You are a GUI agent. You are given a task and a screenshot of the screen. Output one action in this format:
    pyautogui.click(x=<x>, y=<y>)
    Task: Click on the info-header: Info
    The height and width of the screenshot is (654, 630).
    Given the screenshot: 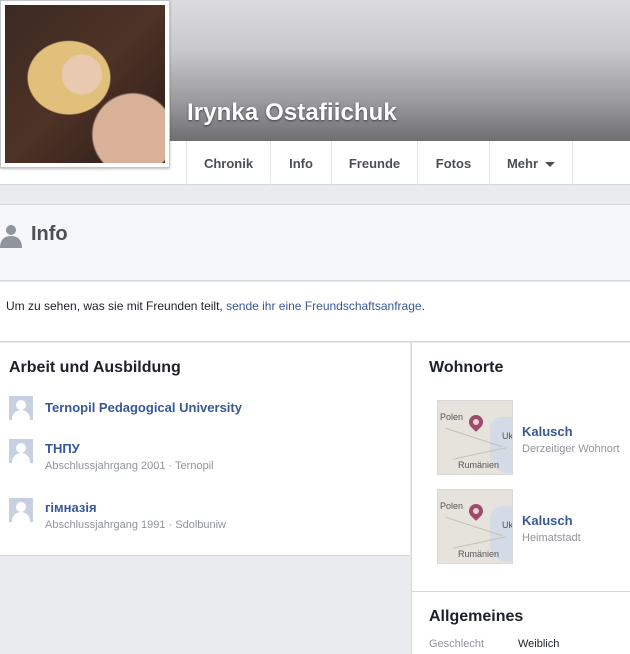 What is the action you would take?
    pyautogui.click(x=315, y=242)
    